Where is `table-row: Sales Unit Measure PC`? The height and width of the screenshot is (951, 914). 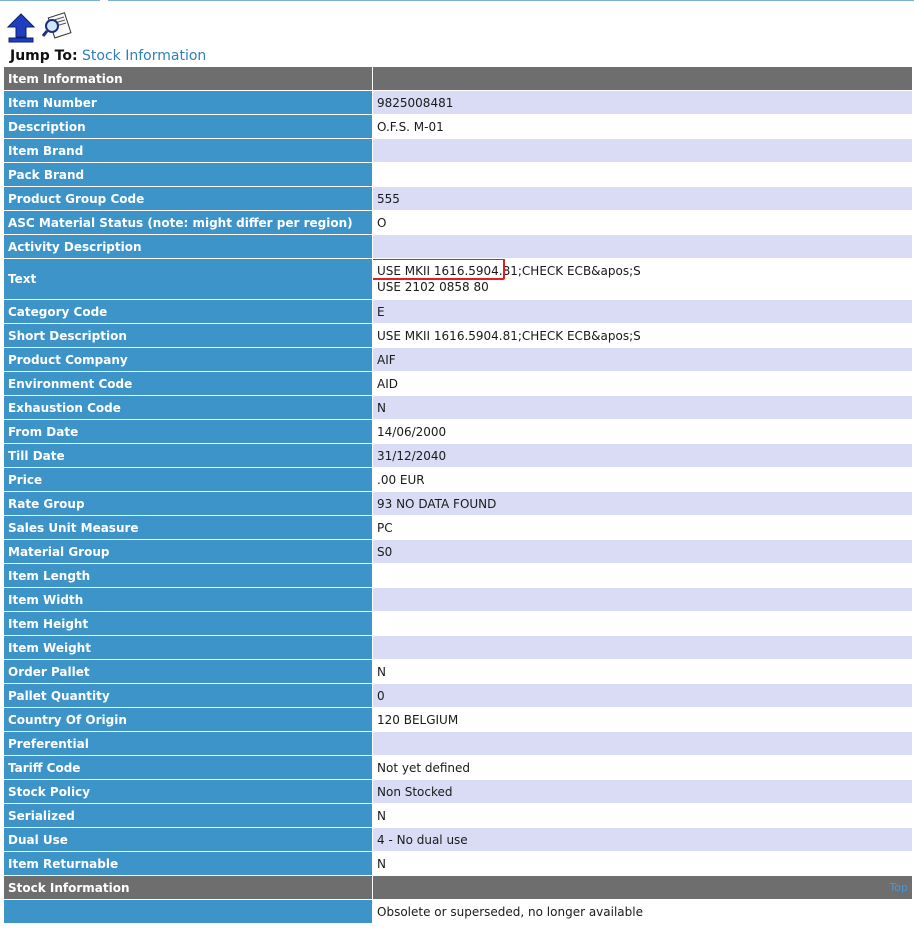
table-row: Sales Unit Measure PC is located at coordinates (458, 527).